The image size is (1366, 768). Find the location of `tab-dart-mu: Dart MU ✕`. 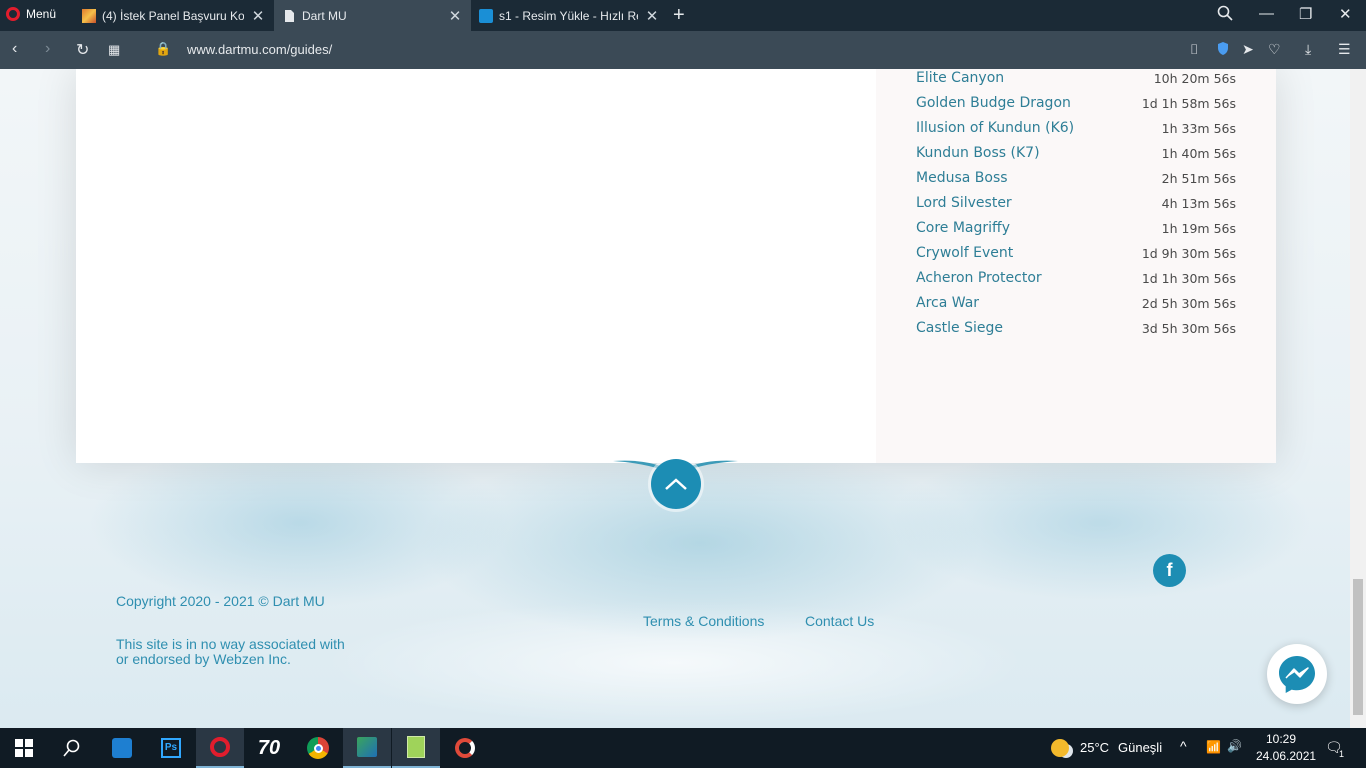

tab-dart-mu: Dart MU ✕ is located at coordinates (372, 15).